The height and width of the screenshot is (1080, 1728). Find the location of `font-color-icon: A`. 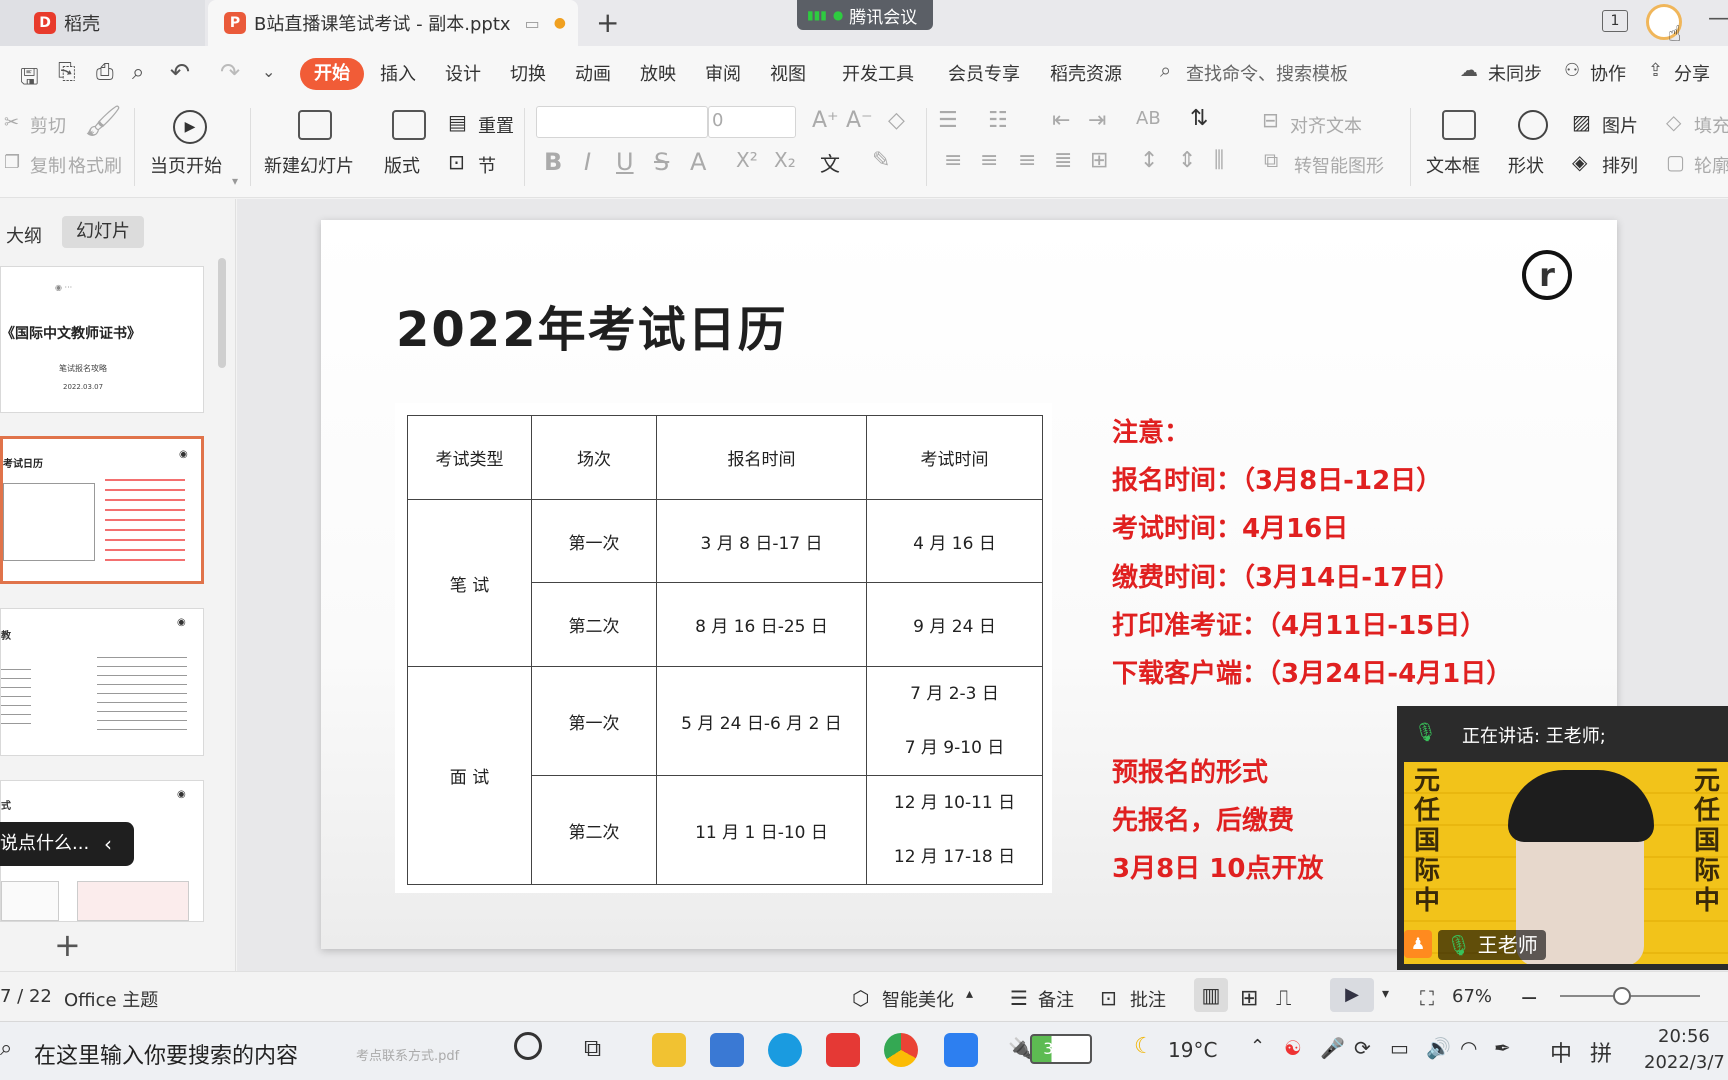

font-color-icon: A is located at coordinates (698, 162).